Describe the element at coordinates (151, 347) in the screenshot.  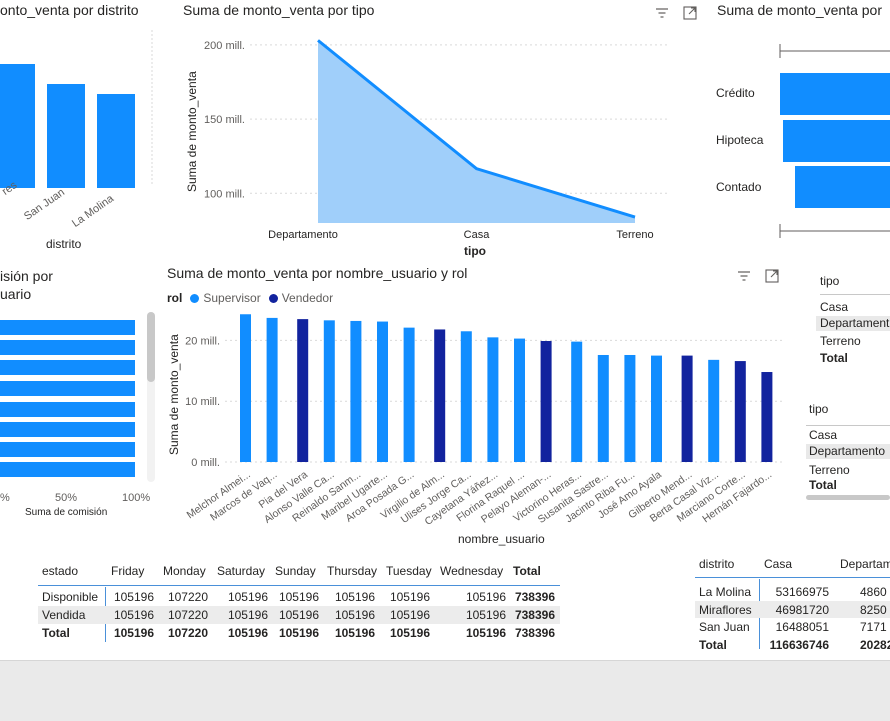
I see `scrollbar-thumb` at that location.